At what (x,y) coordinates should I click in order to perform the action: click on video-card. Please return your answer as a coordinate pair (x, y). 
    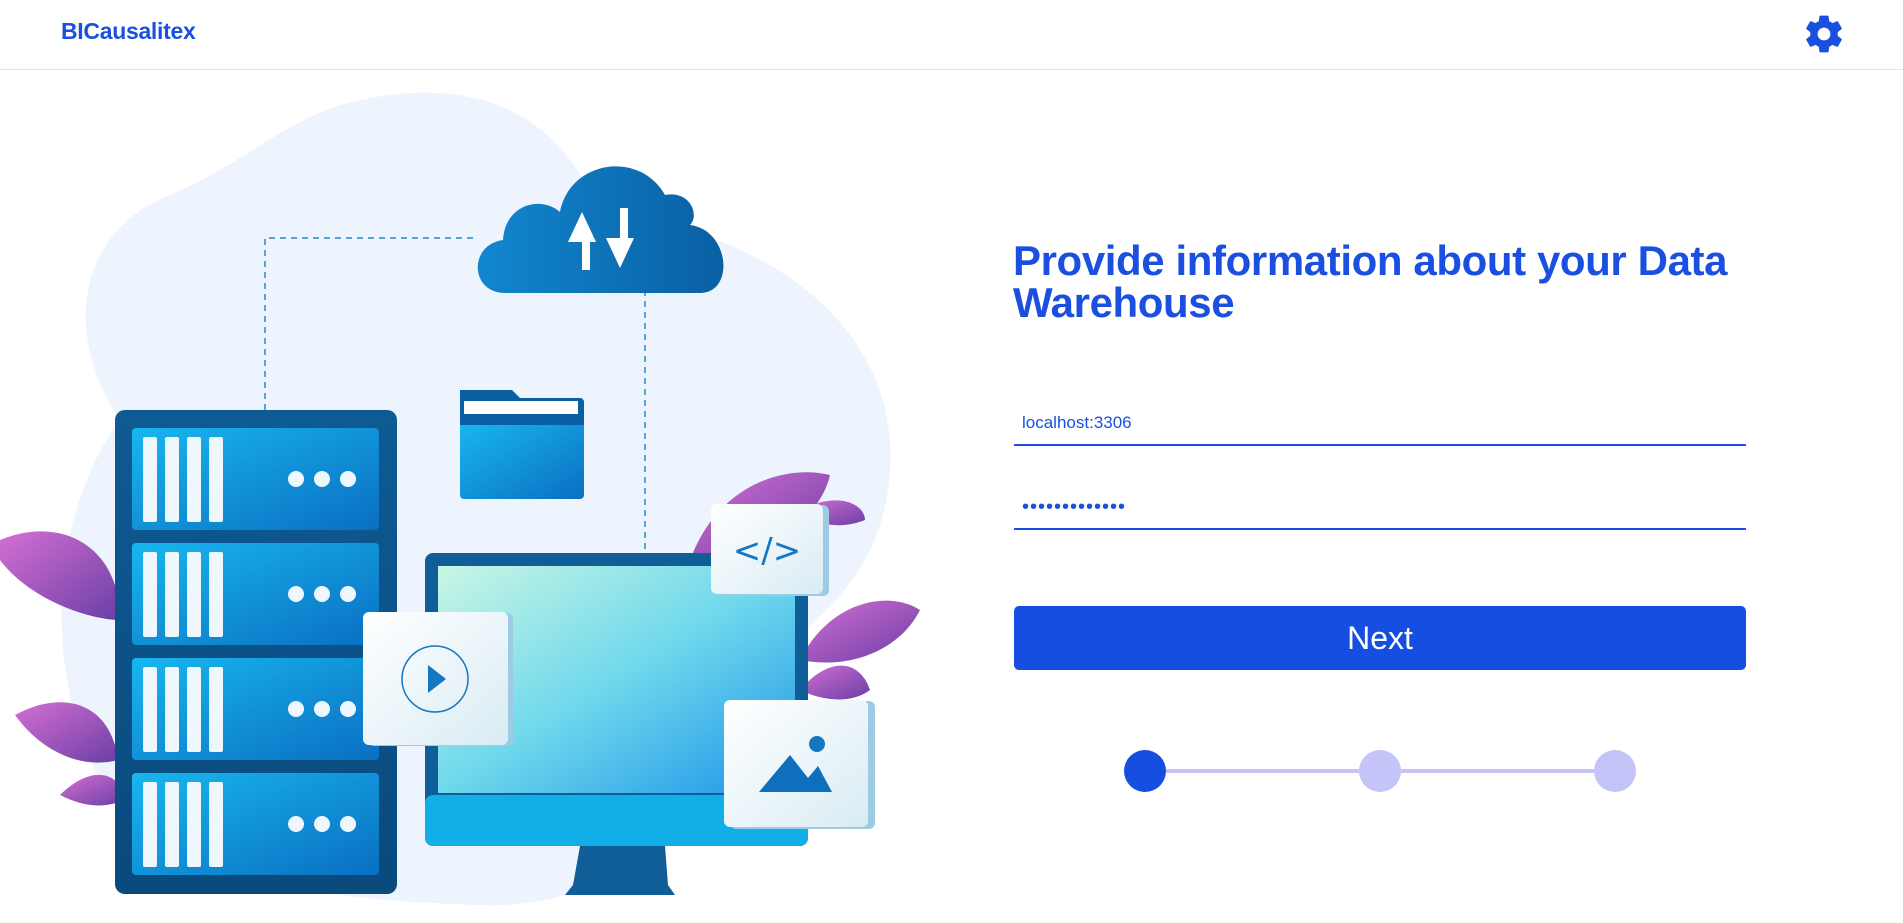
    Looking at the image, I should click on (438, 679).